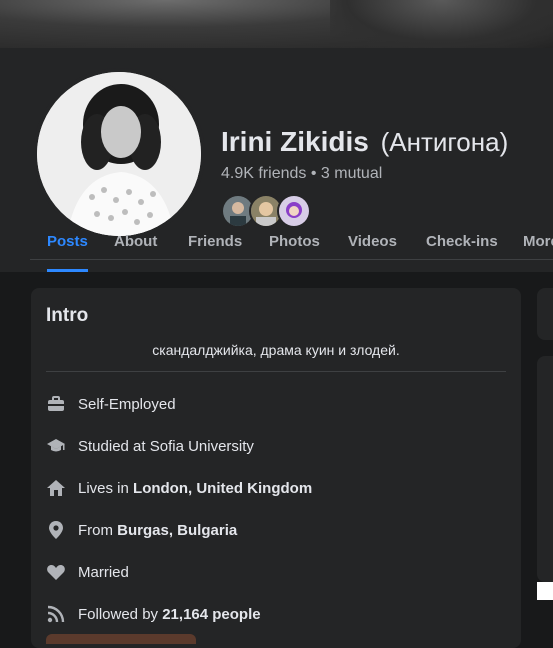  I want to click on heart-icon, so click(56, 572).